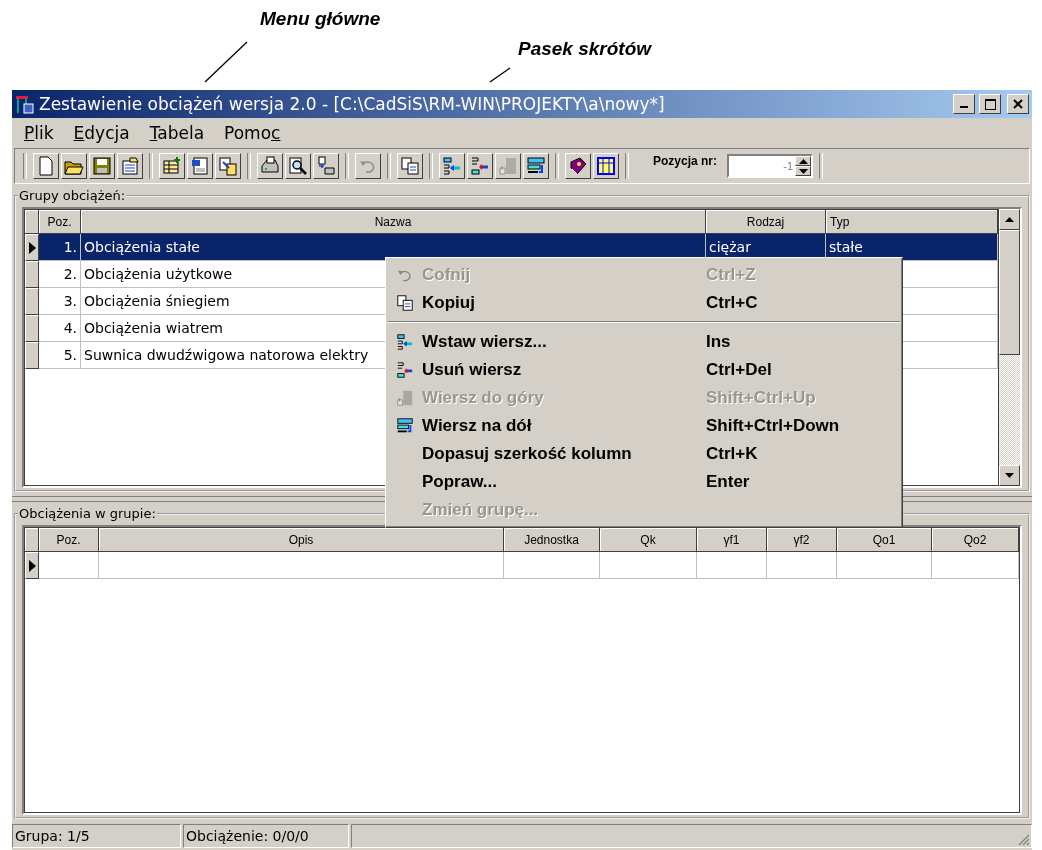 The width and height of the screenshot is (1042, 850). Describe the element at coordinates (766, 222) in the screenshot. I see `column-header: Rodzaj` at that location.